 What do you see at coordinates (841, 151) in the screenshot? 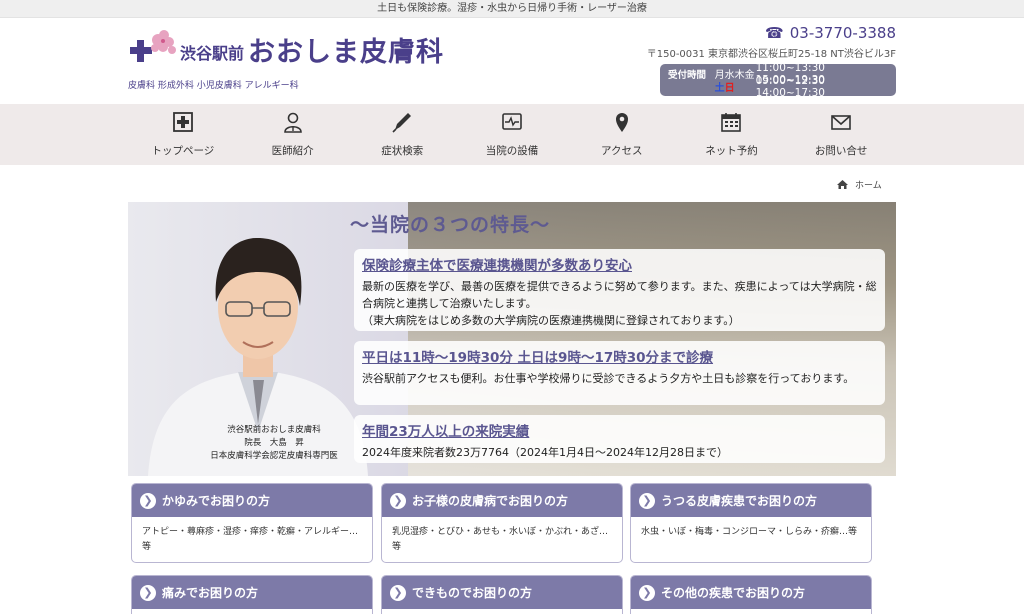
I see `nav-label: お問い合せ` at bounding box center [841, 151].